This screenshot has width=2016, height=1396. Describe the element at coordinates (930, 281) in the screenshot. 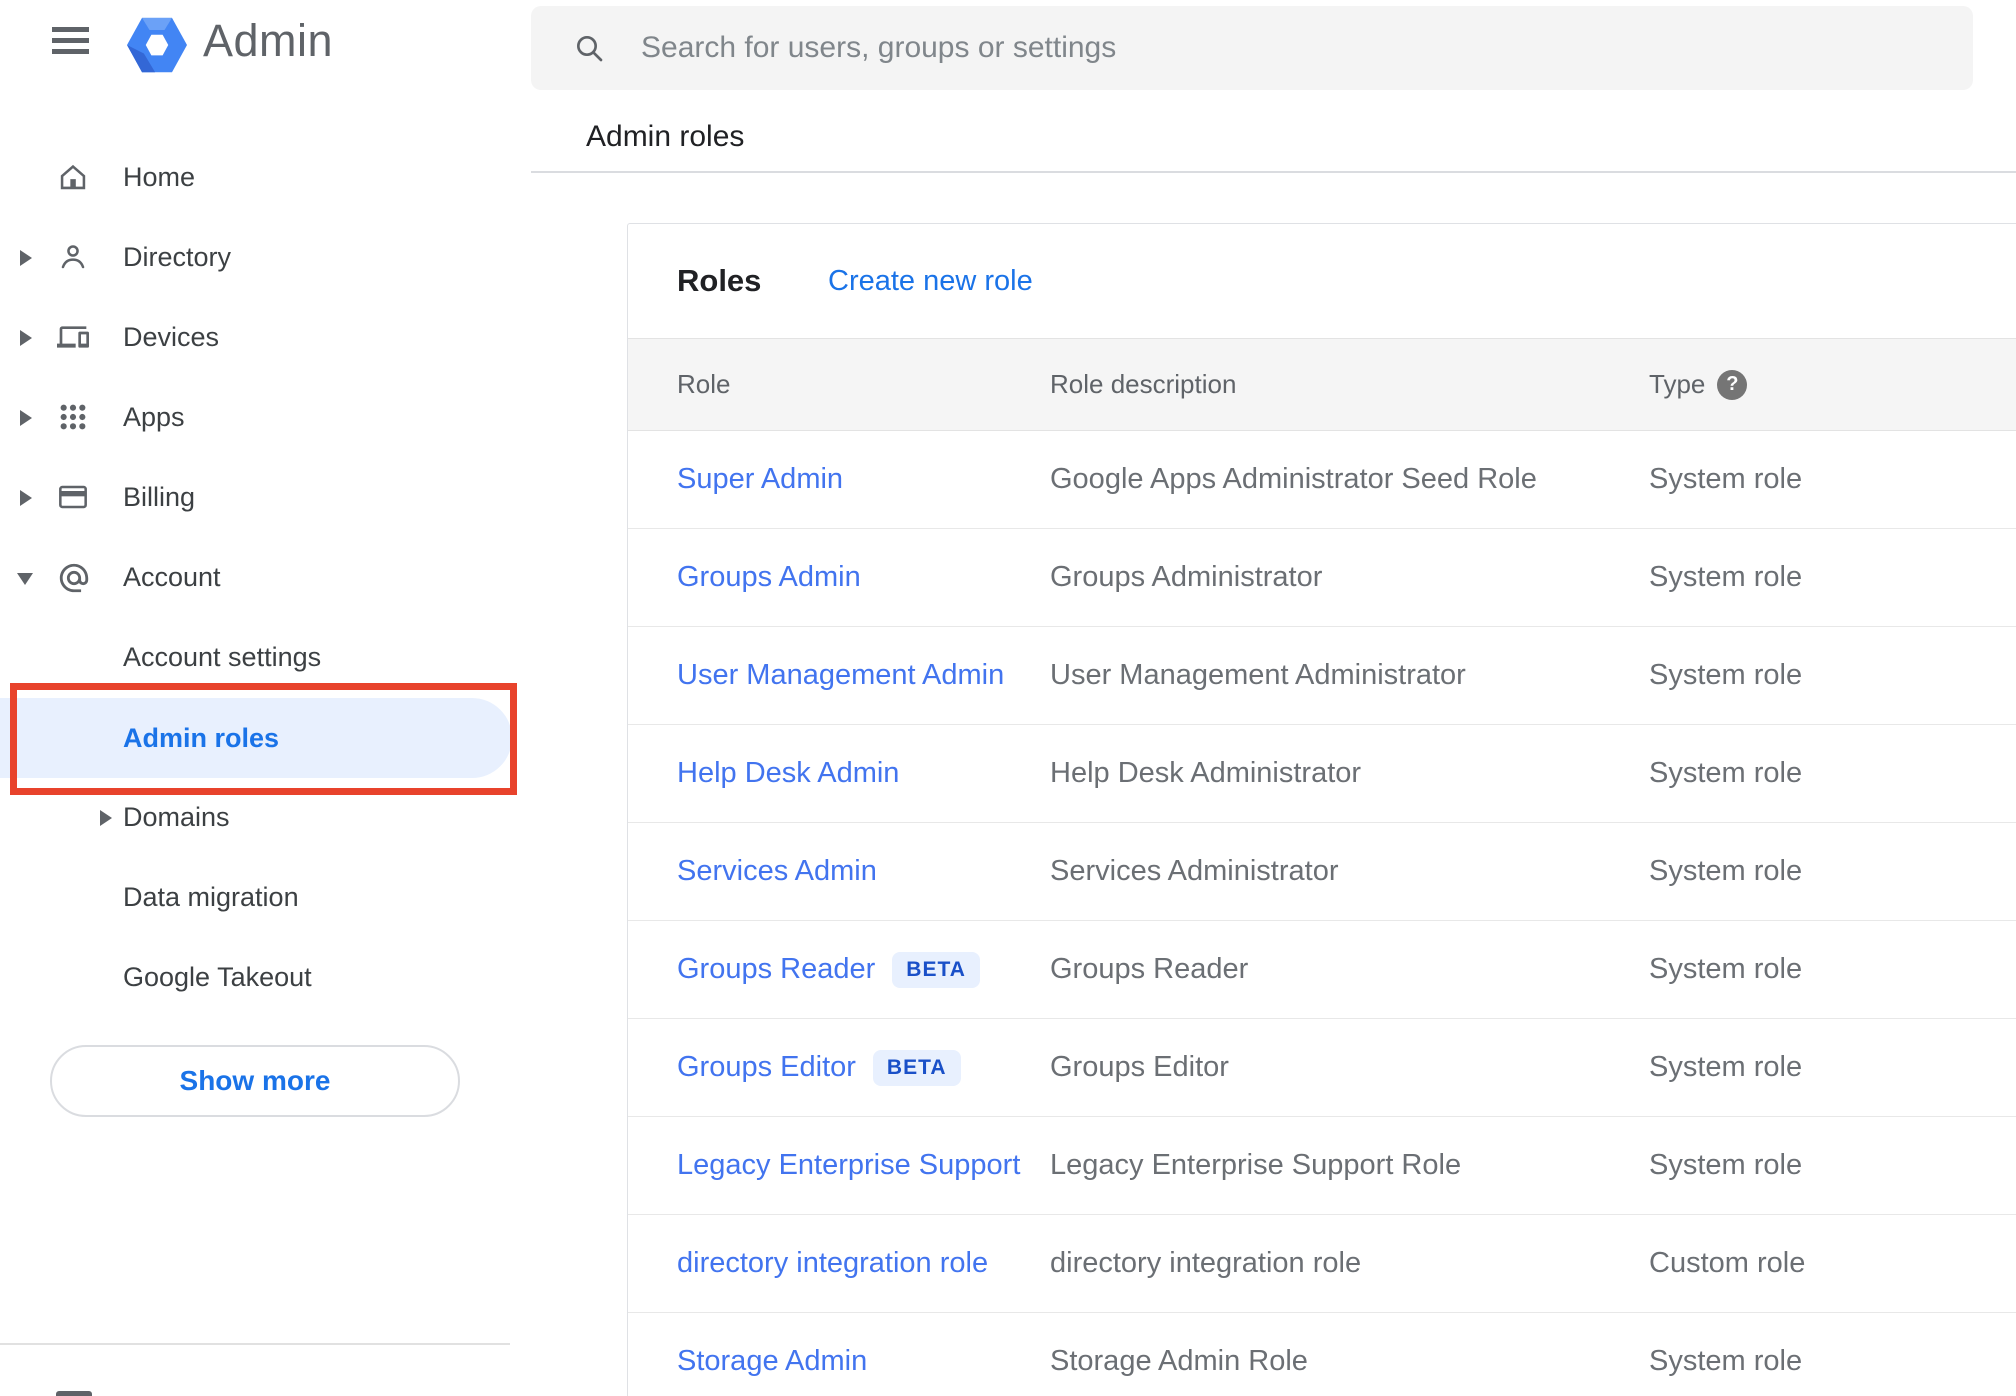

I see `create-new-role-link: Create new role` at that location.